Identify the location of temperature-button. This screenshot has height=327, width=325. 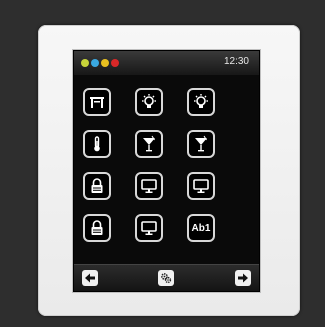
(97, 144).